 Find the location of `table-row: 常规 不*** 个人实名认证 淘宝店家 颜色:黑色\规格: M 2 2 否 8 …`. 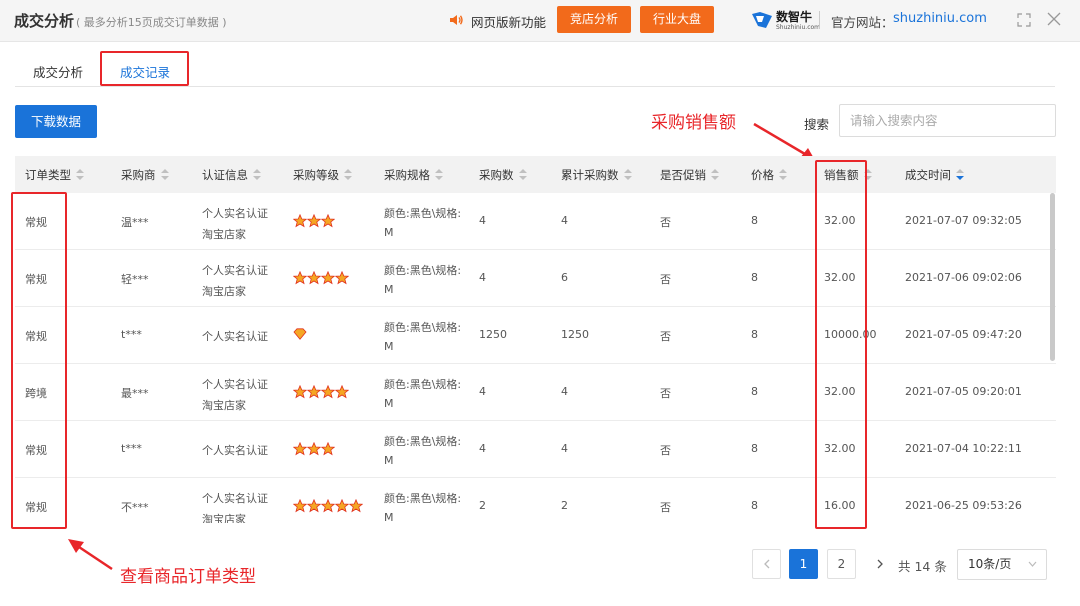

table-row: 常规 不*** 个人实名认证 淘宝店家 颜色:黑色\规格: M 2 2 否 8 … is located at coordinates (535, 500).